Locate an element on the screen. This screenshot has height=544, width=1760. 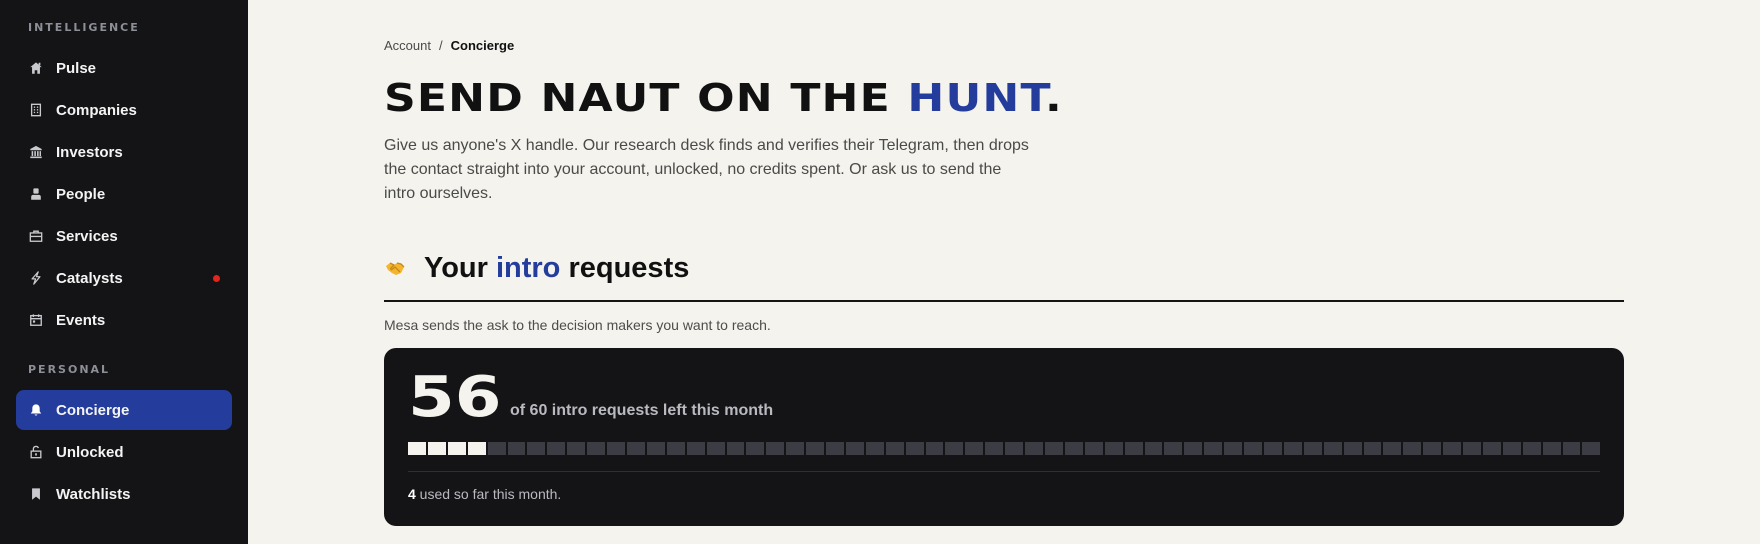
sidebar-item-companies: Companies is located at coordinates (124, 110).